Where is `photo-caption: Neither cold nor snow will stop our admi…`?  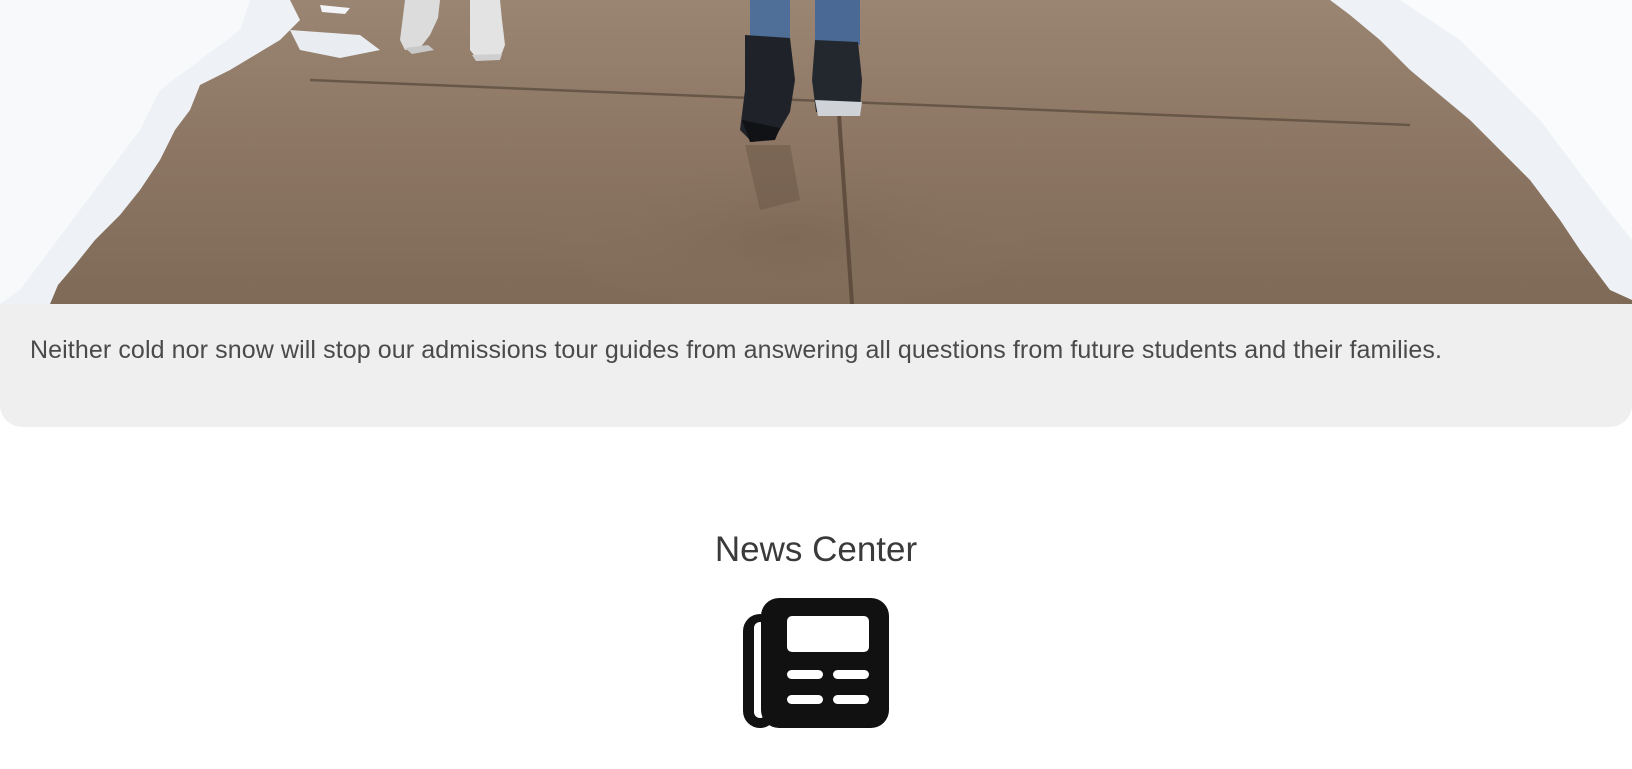
photo-caption: Neither cold nor snow will stop our admi… is located at coordinates (736, 350).